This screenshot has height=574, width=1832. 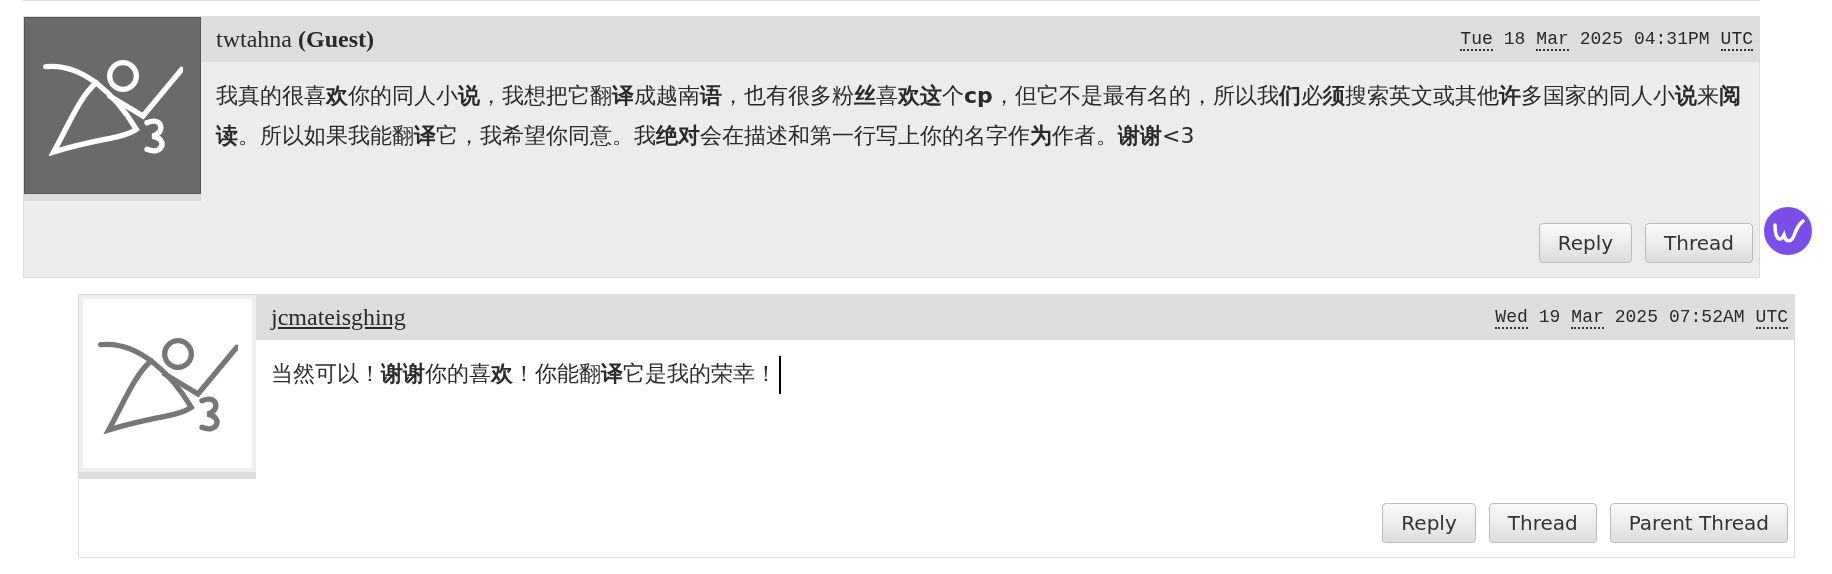 What do you see at coordinates (1476, 39) in the screenshot?
I see `weekday: Tue` at bounding box center [1476, 39].